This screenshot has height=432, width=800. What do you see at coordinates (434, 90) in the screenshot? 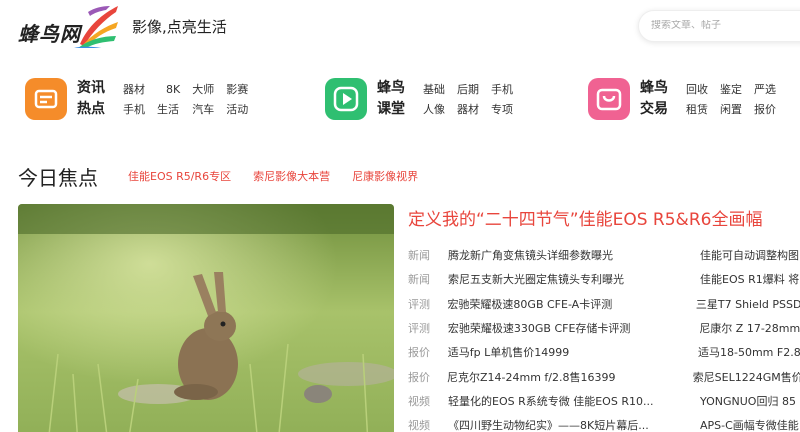
I see `nav-link: 基础` at bounding box center [434, 90].